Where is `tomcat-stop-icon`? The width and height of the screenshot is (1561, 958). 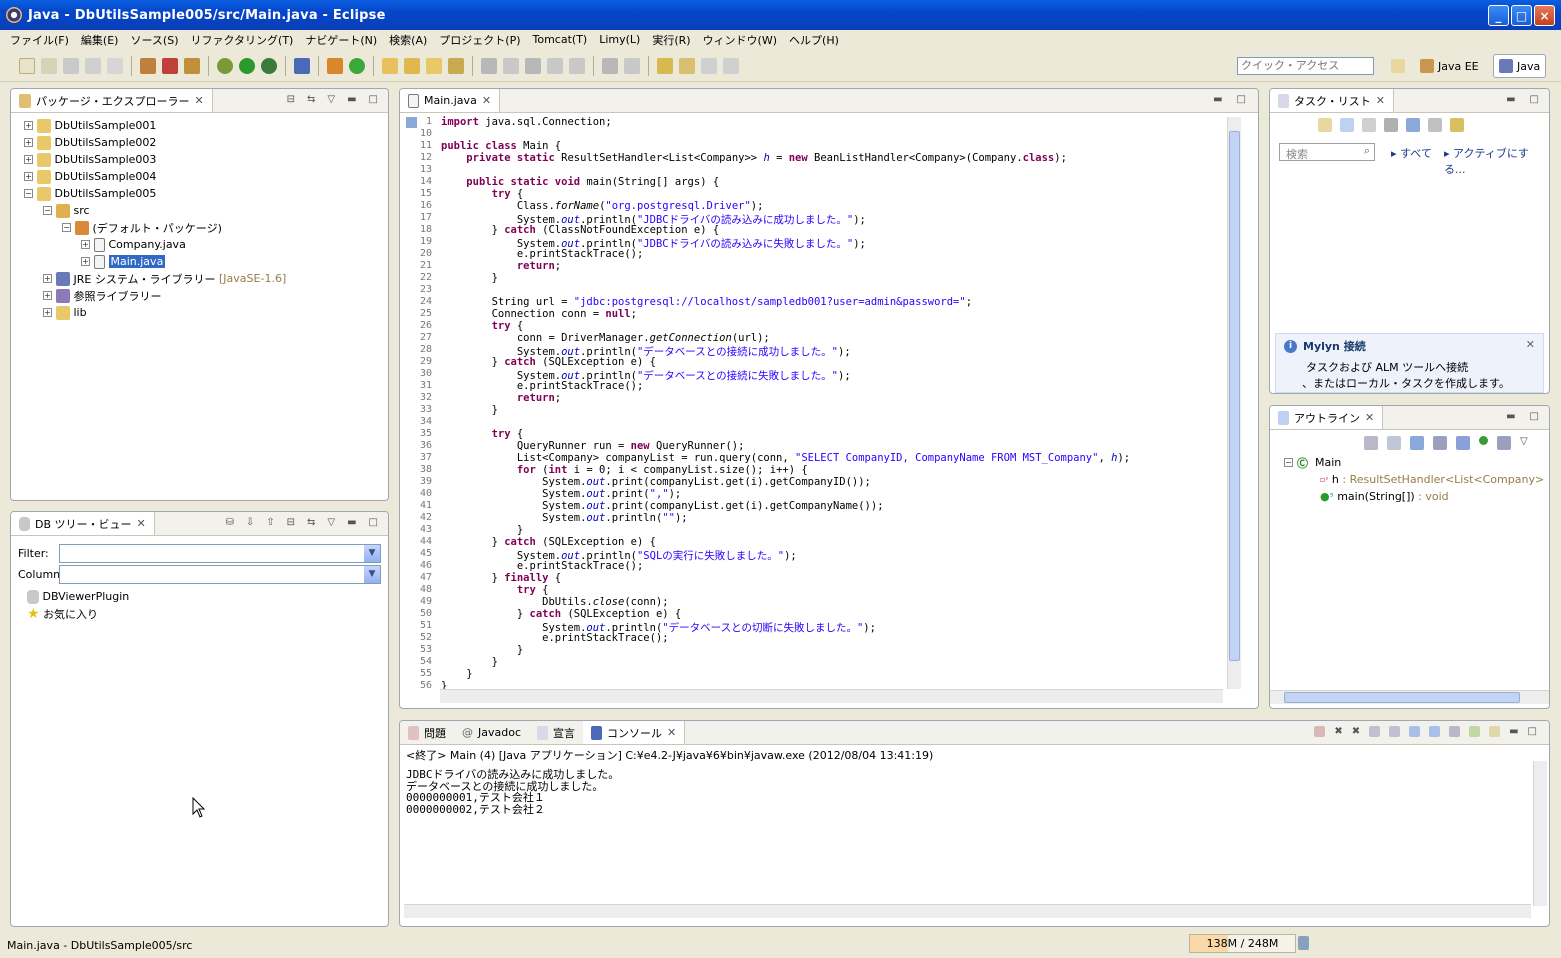 tomcat-stop-icon is located at coordinates (170, 65).